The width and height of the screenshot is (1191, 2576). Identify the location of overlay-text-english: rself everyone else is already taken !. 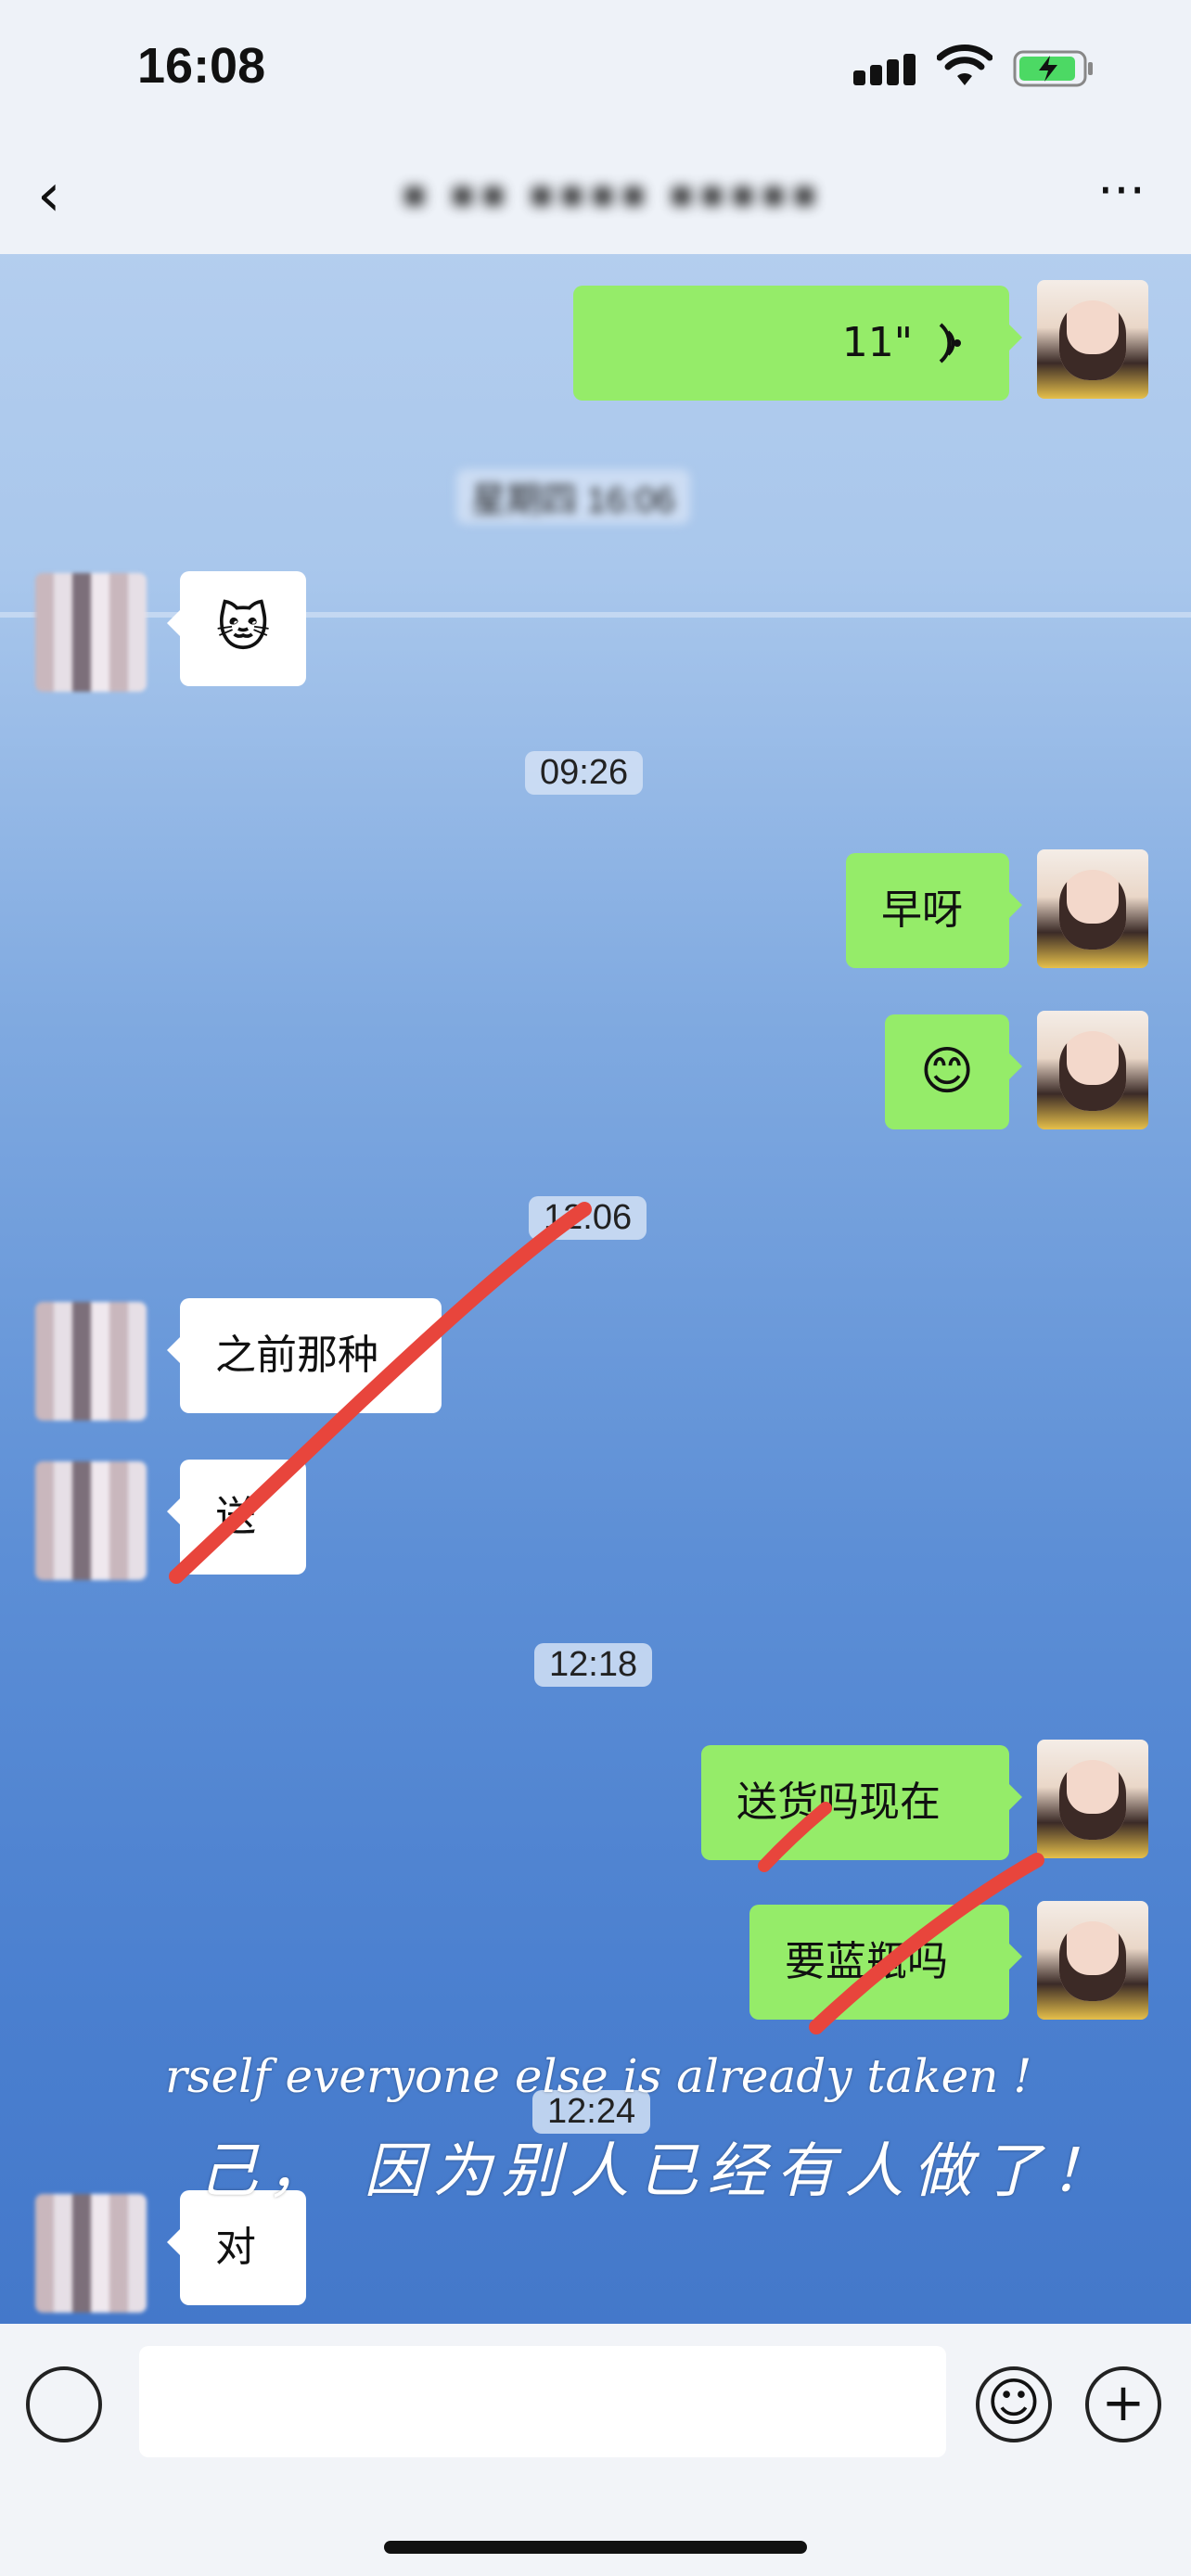
(598, 2076).